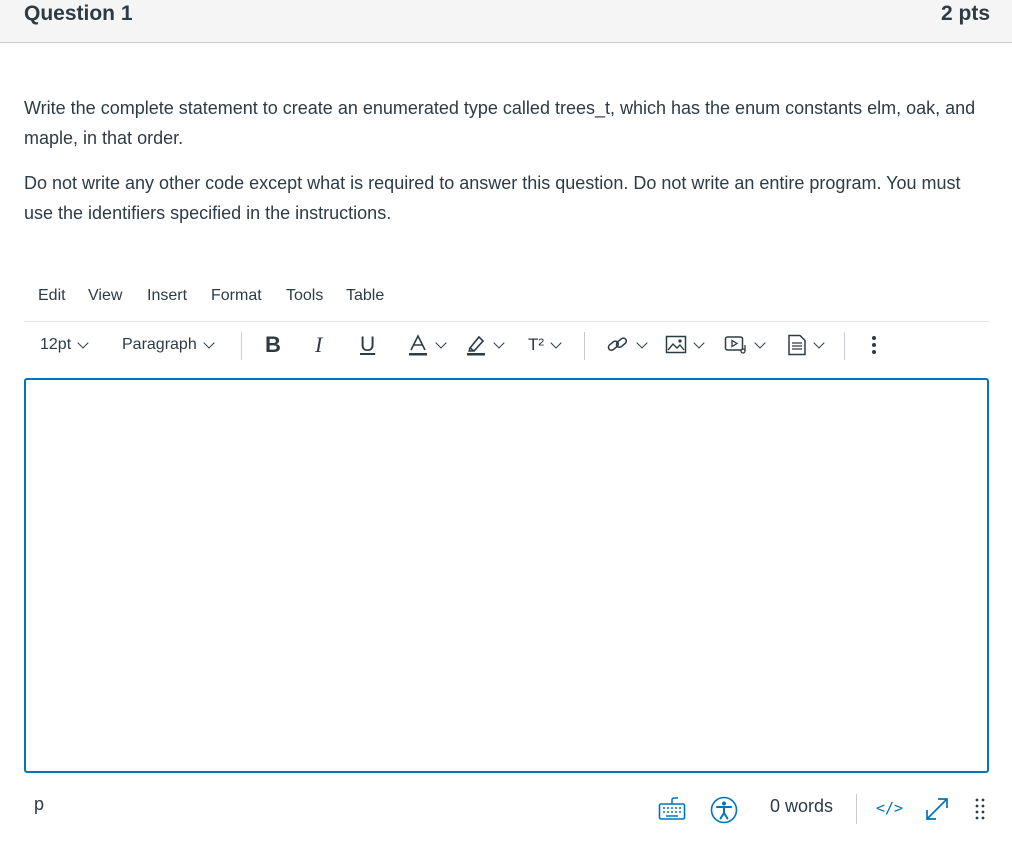  Describe the element at coordinates (965, 13) in the screenshot. I see `question-points: 2 pts` at that location.